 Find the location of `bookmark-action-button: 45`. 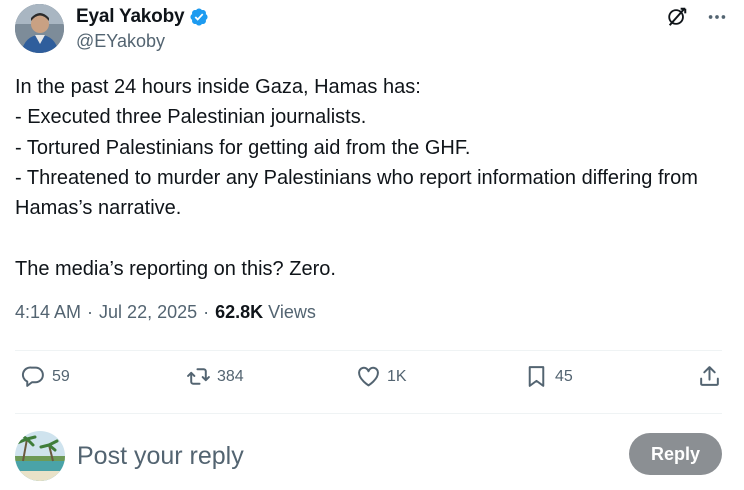

bookmark-action-button: 45 is located at coordinates (548, 376).